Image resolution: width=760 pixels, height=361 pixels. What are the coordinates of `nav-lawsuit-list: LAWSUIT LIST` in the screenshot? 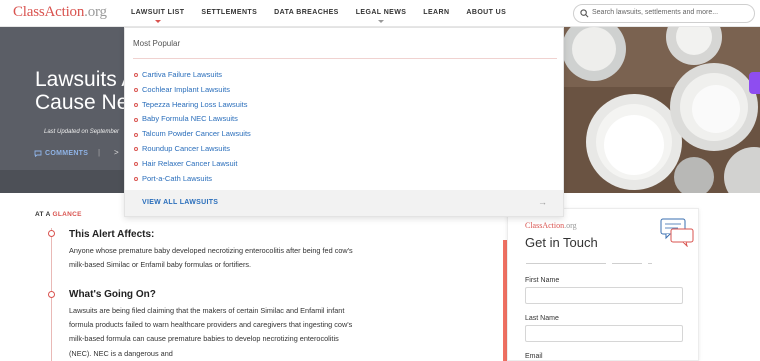 It's located at (157, 16).